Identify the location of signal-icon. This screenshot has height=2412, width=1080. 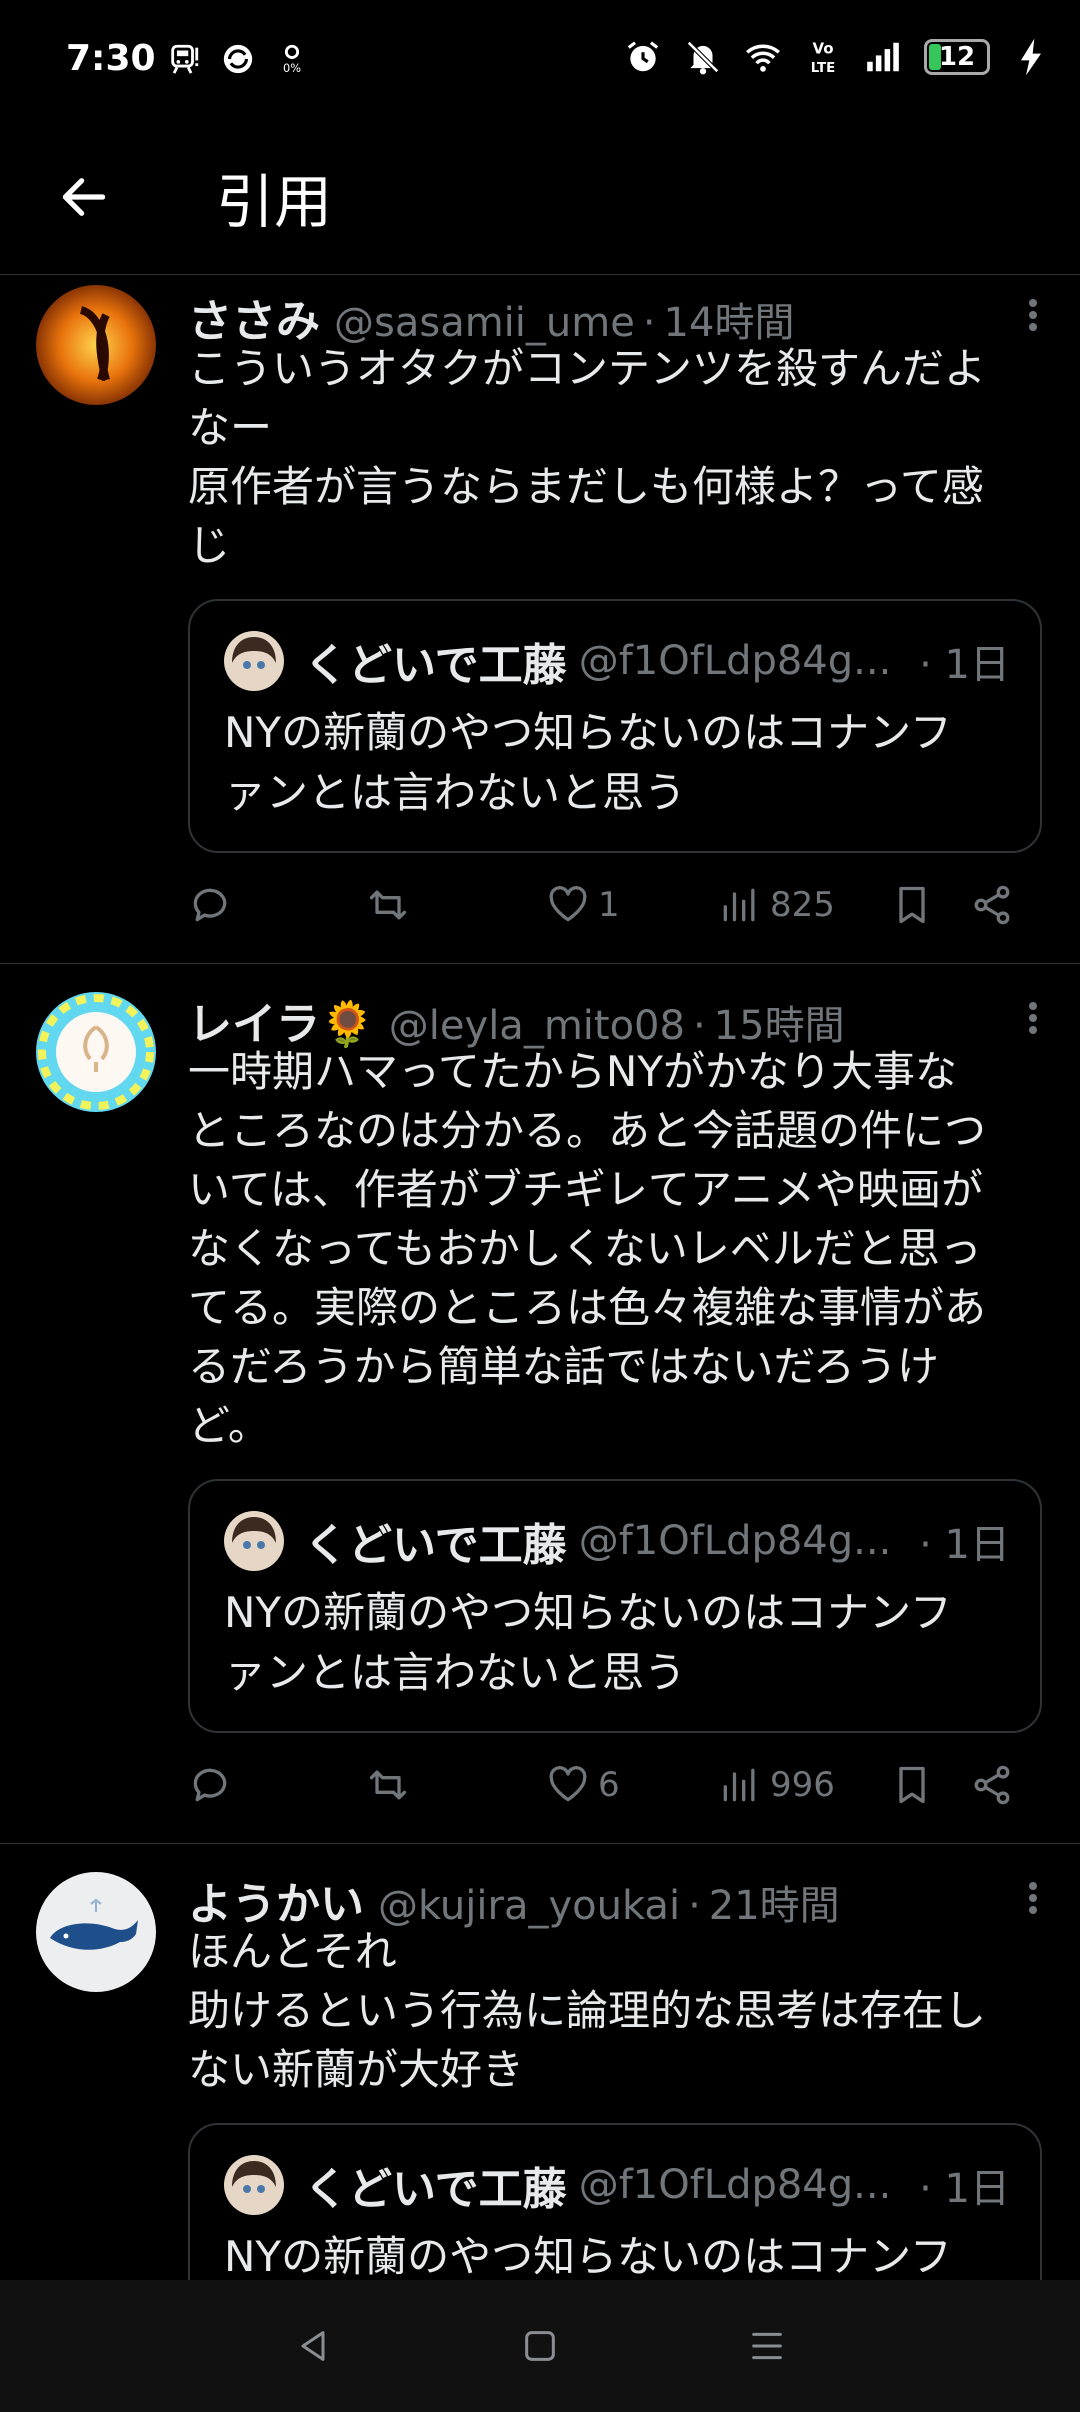
(883, 57).